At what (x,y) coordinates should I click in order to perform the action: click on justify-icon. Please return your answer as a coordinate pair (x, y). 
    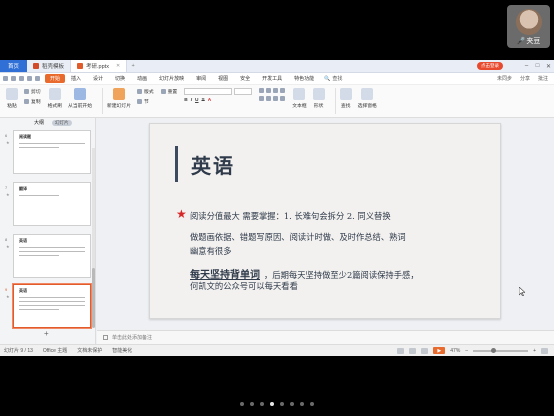
    Looking at the image, I should click on (283, 98).